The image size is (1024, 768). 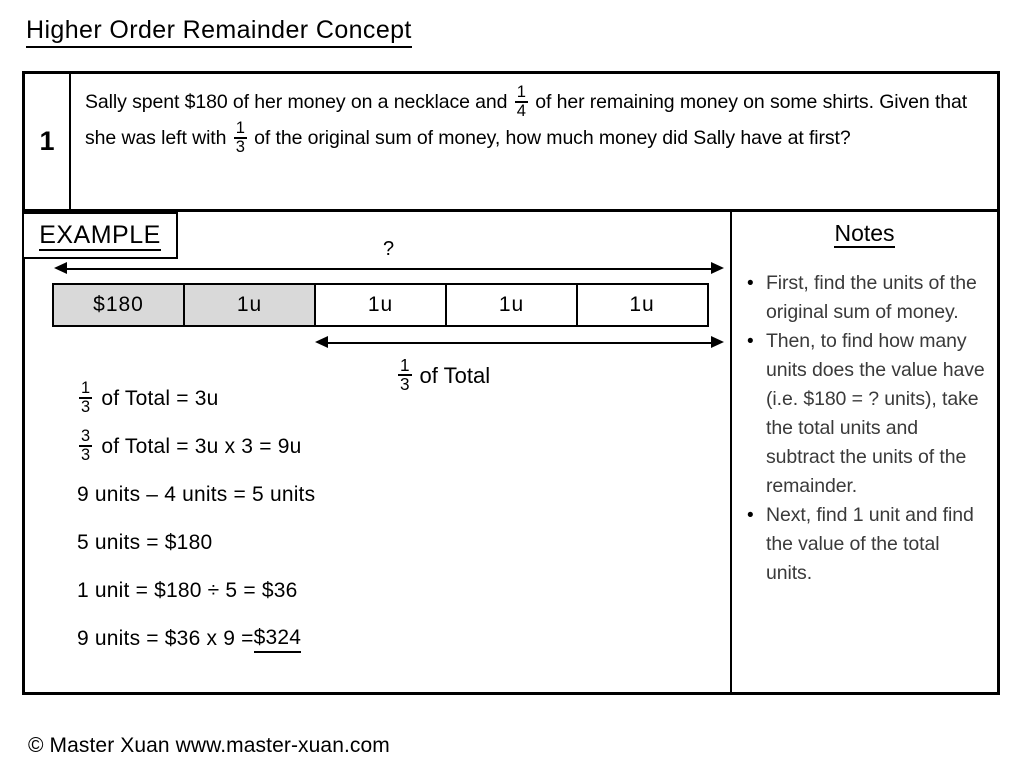 What do you see at coordinates (196, 494) in the screenshot?
I see `working-line-text: 9 units – 4 units = 5 units` at bounding box center [196, 494].